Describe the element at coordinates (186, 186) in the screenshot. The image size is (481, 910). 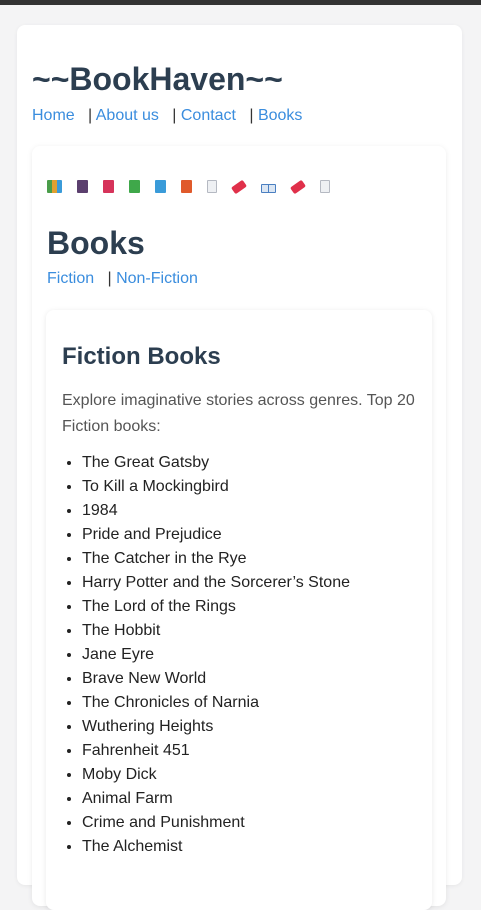
I see `orange-book-icon` at that location.